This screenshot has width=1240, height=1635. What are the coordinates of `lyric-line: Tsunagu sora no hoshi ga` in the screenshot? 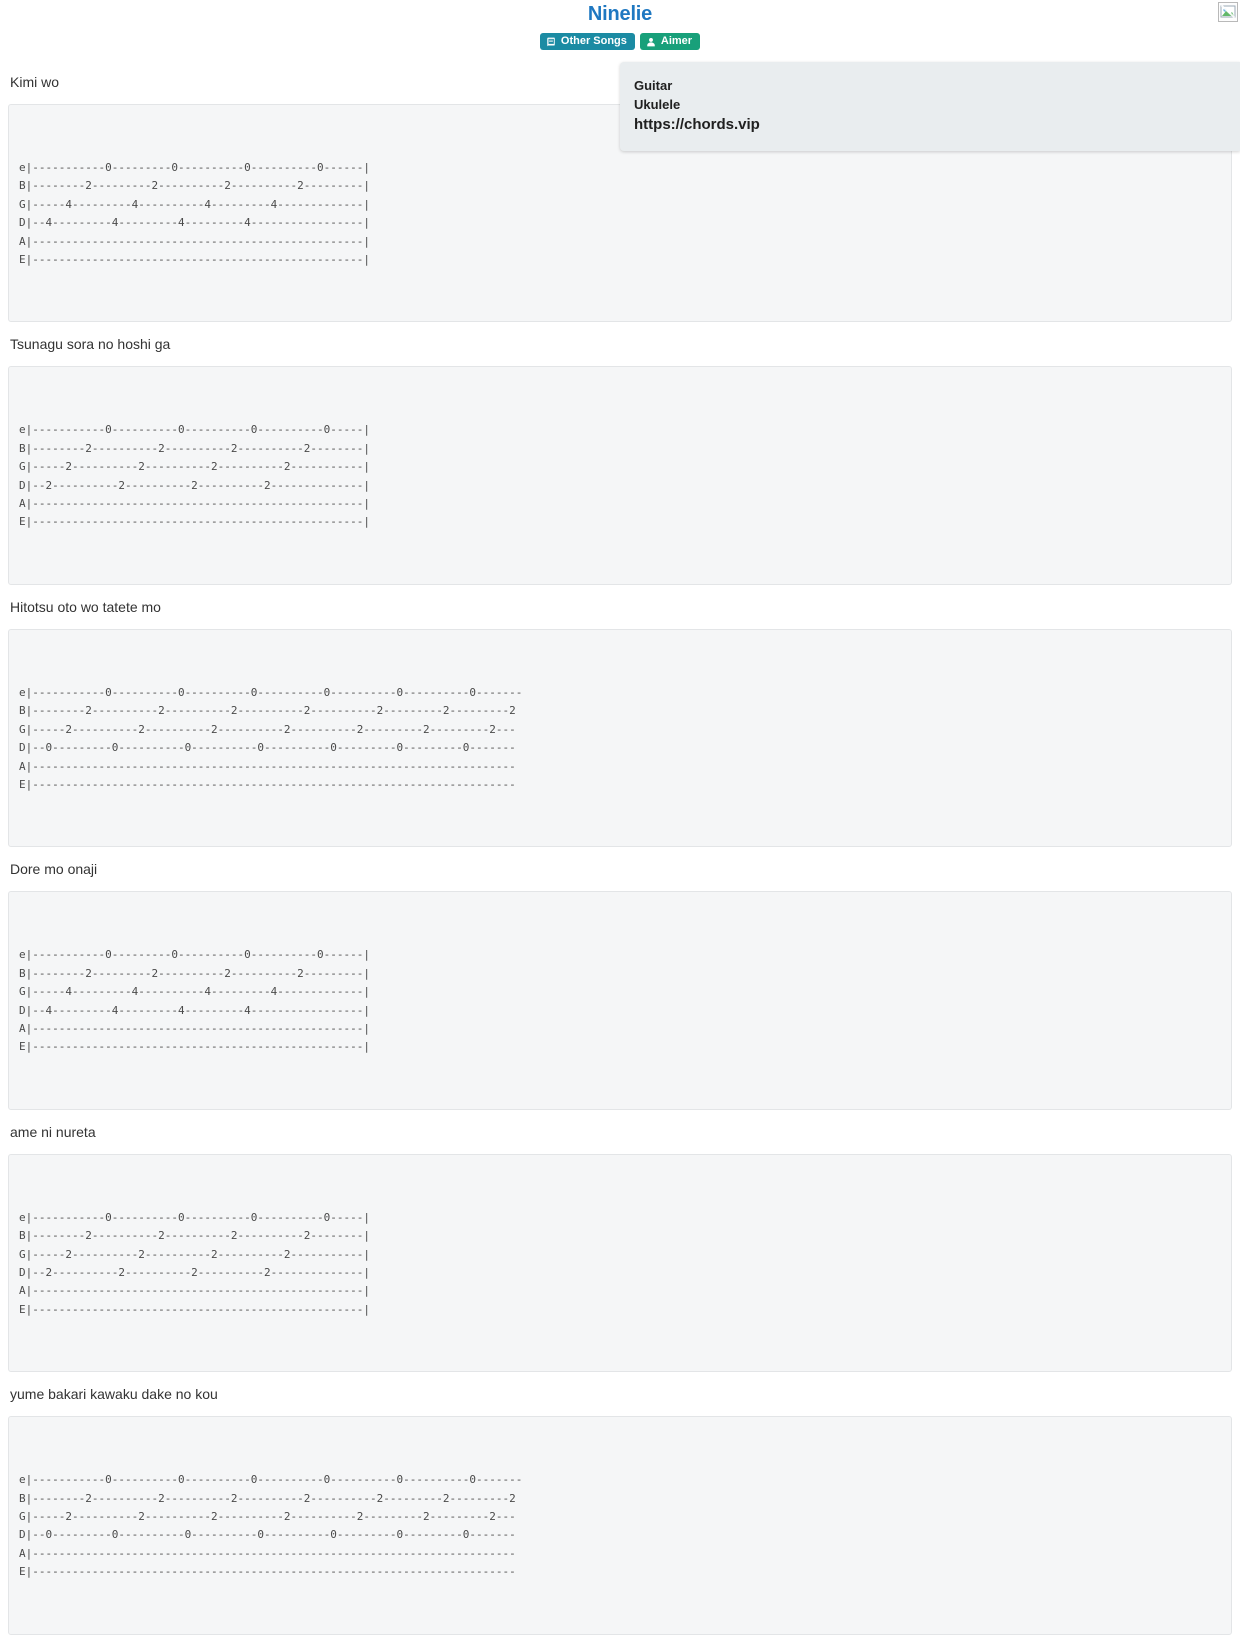 It's located at (90, 344).